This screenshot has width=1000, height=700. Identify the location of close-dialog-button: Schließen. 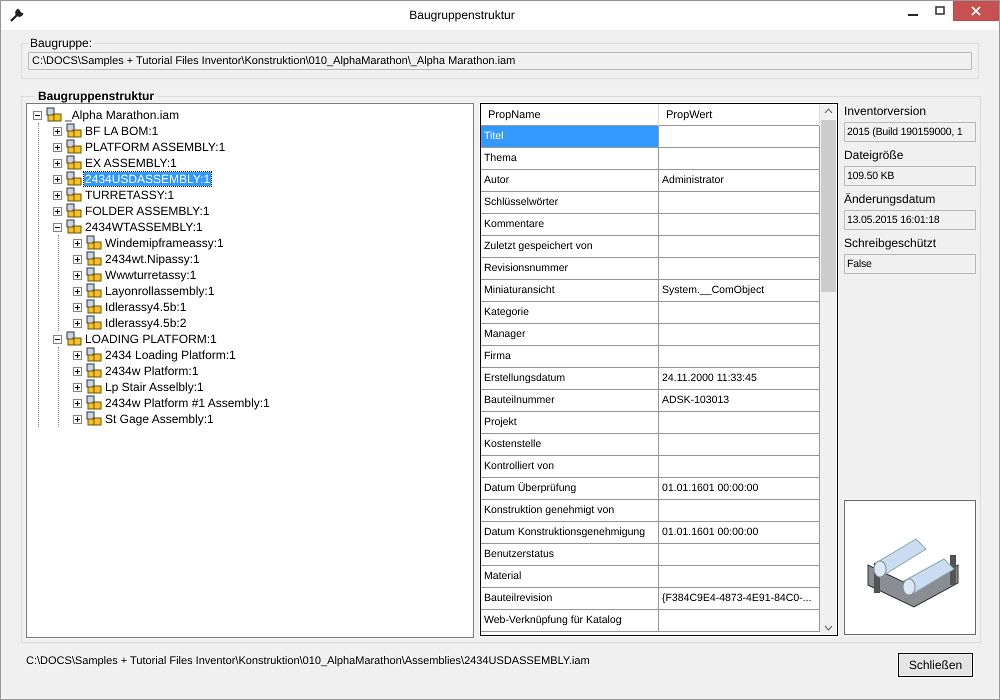
(935, 665).